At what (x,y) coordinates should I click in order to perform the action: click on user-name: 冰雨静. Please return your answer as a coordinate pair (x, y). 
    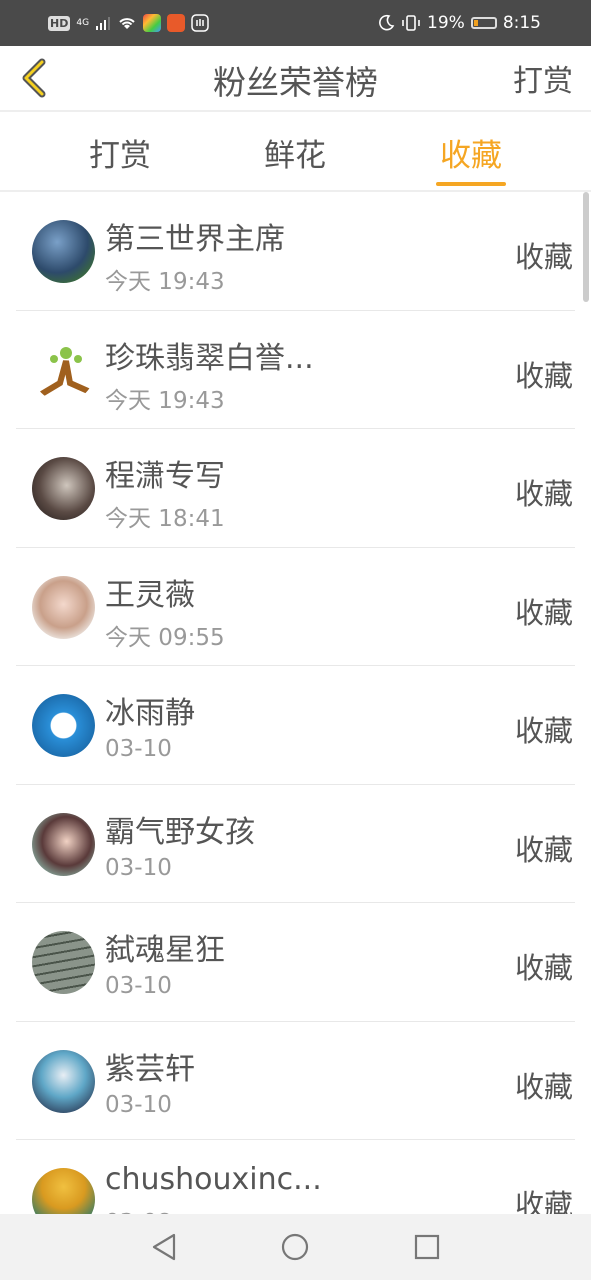
    Looking at the image, I should click on (150, 713).